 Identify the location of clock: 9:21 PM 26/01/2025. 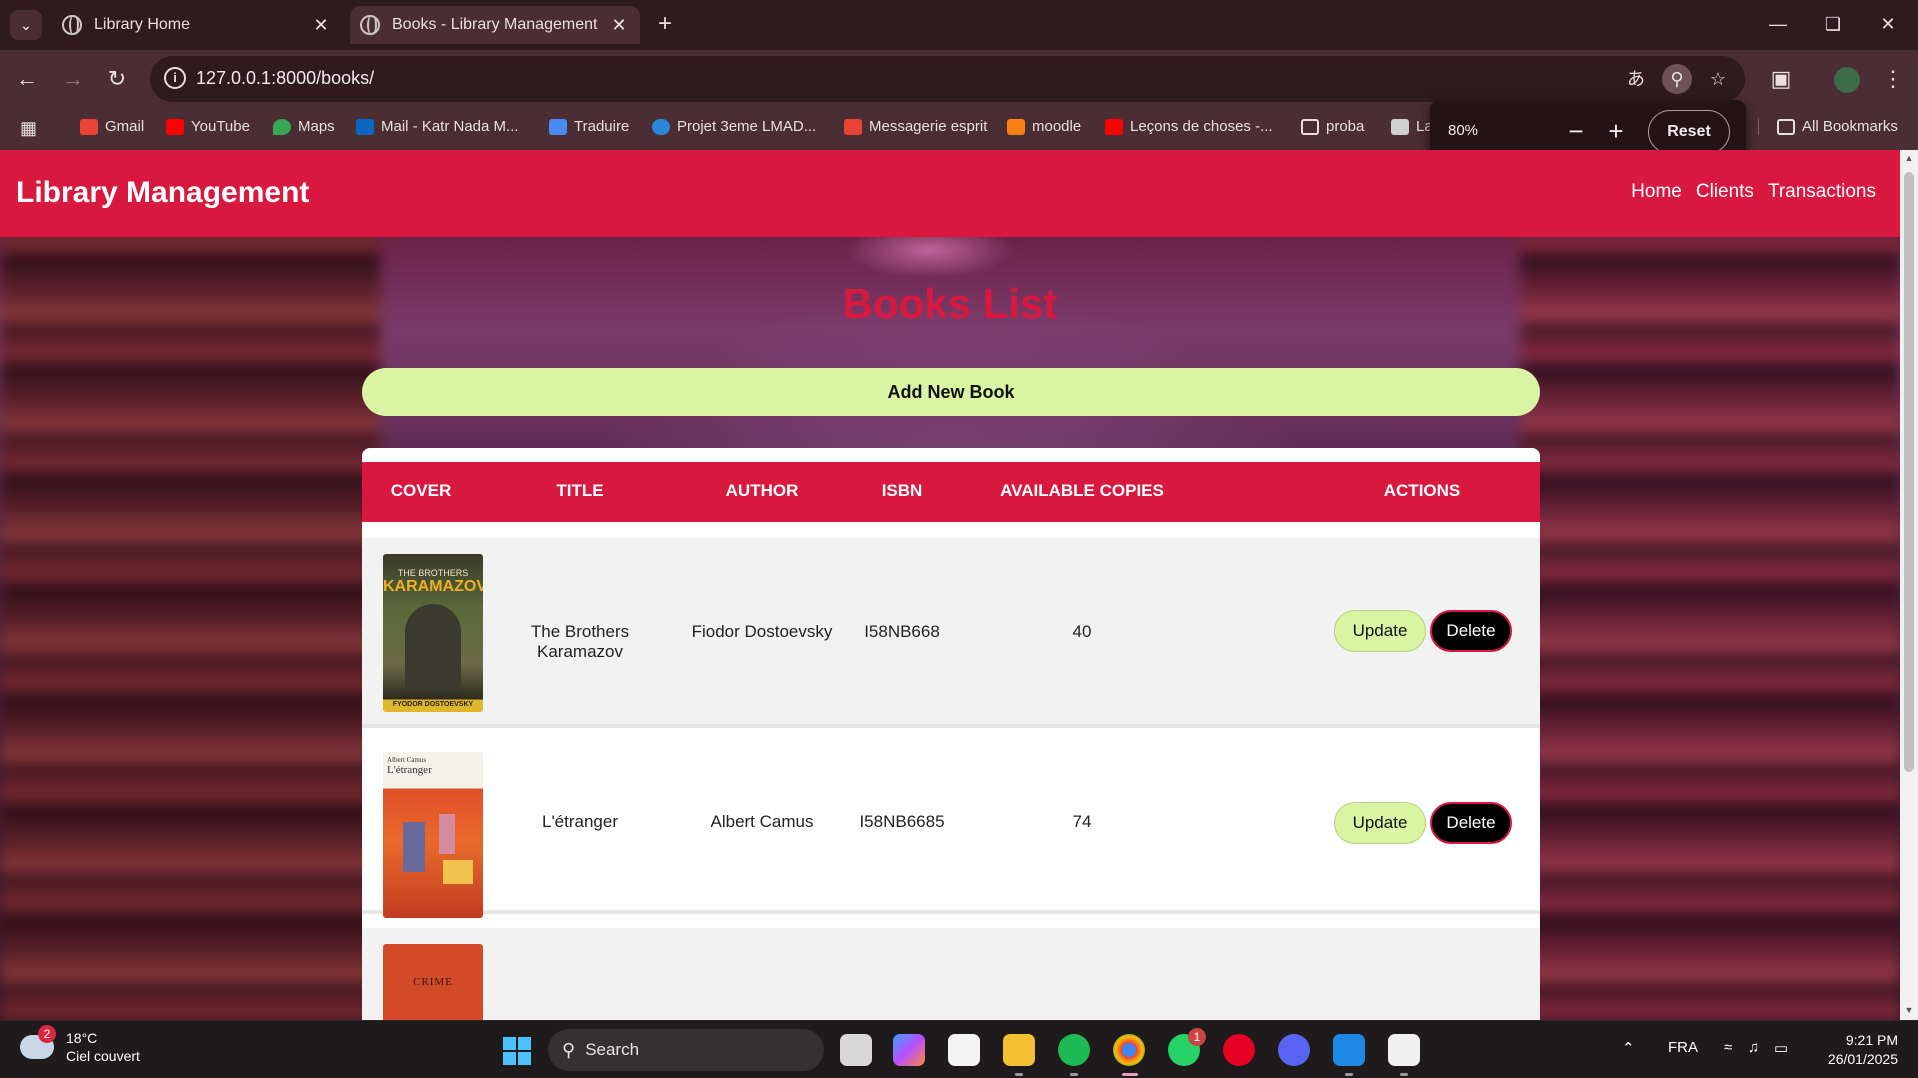
(1863, 1050).